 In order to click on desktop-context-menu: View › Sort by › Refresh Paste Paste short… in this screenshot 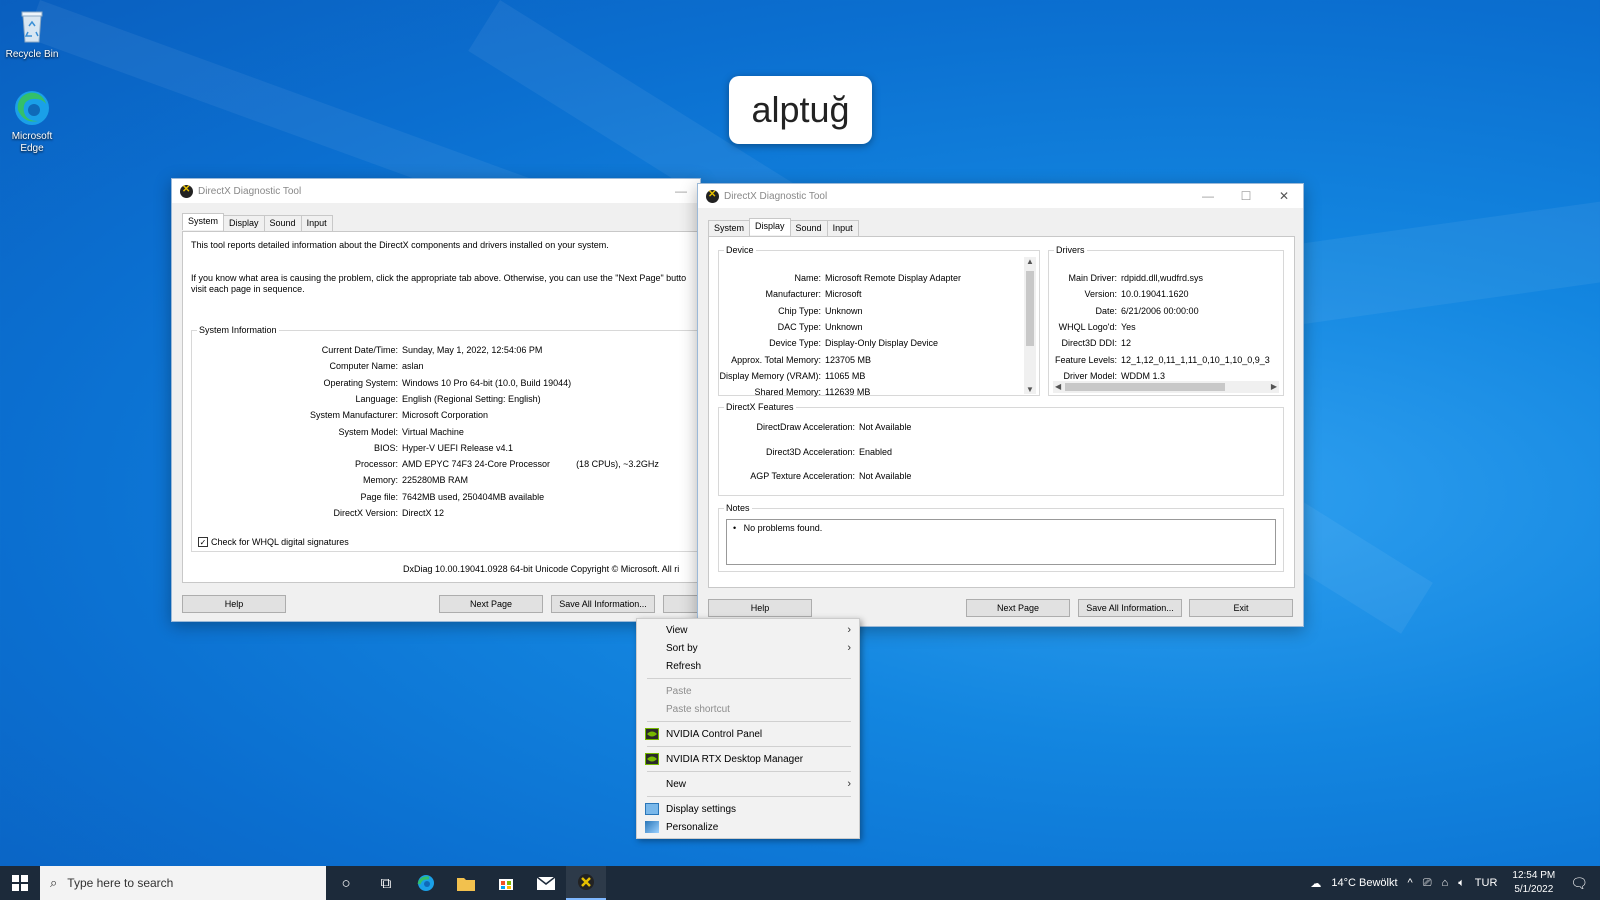, I will do `click(748, 728)`.